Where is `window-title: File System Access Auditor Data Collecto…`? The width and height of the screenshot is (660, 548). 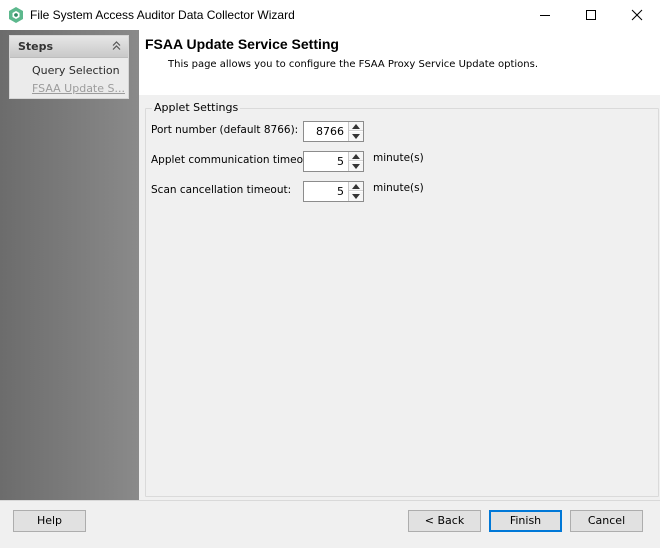
window-title: File System Access Auditor Data Collecto… is located at coordinates (162, 15).